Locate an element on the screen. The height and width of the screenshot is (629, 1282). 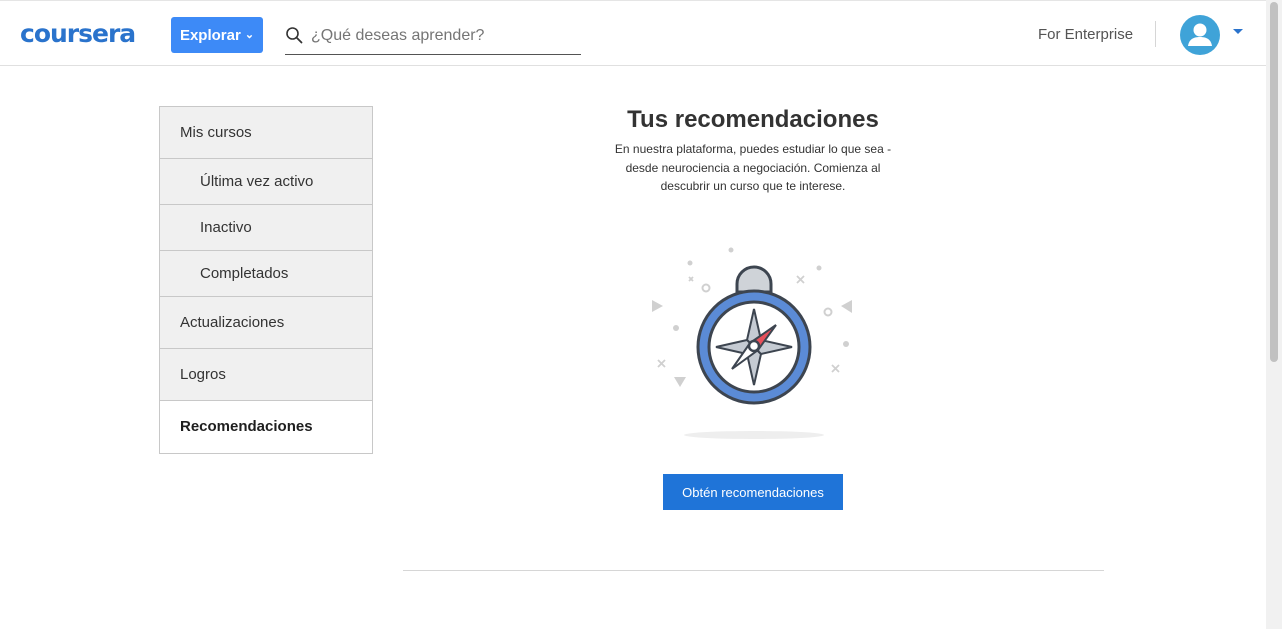
search-icon is located at coordinates (294, 35).